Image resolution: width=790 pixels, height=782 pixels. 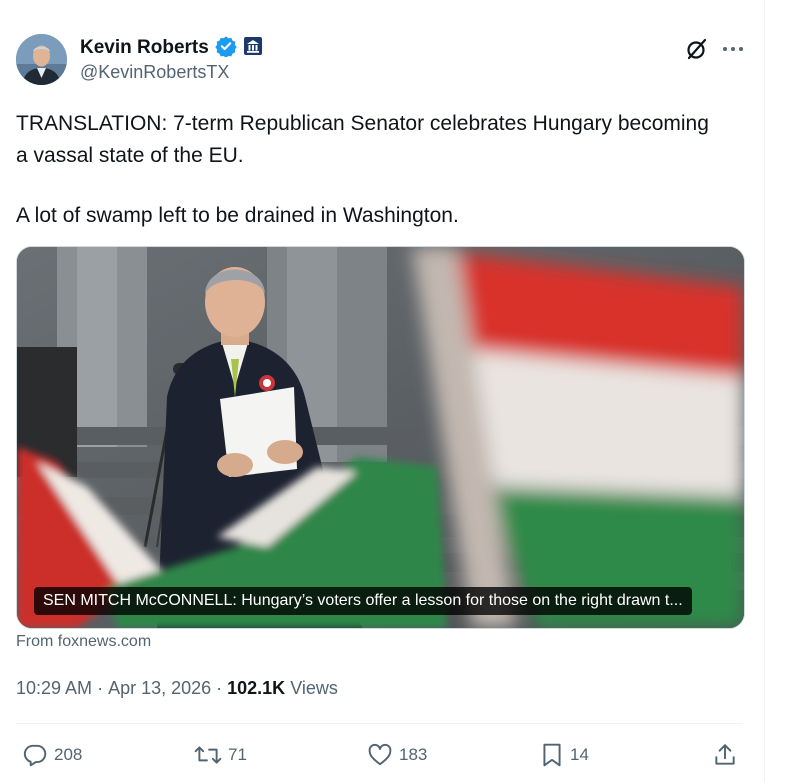 I want to click on card-source: From foxnews.com, so click(x=83, y=642).